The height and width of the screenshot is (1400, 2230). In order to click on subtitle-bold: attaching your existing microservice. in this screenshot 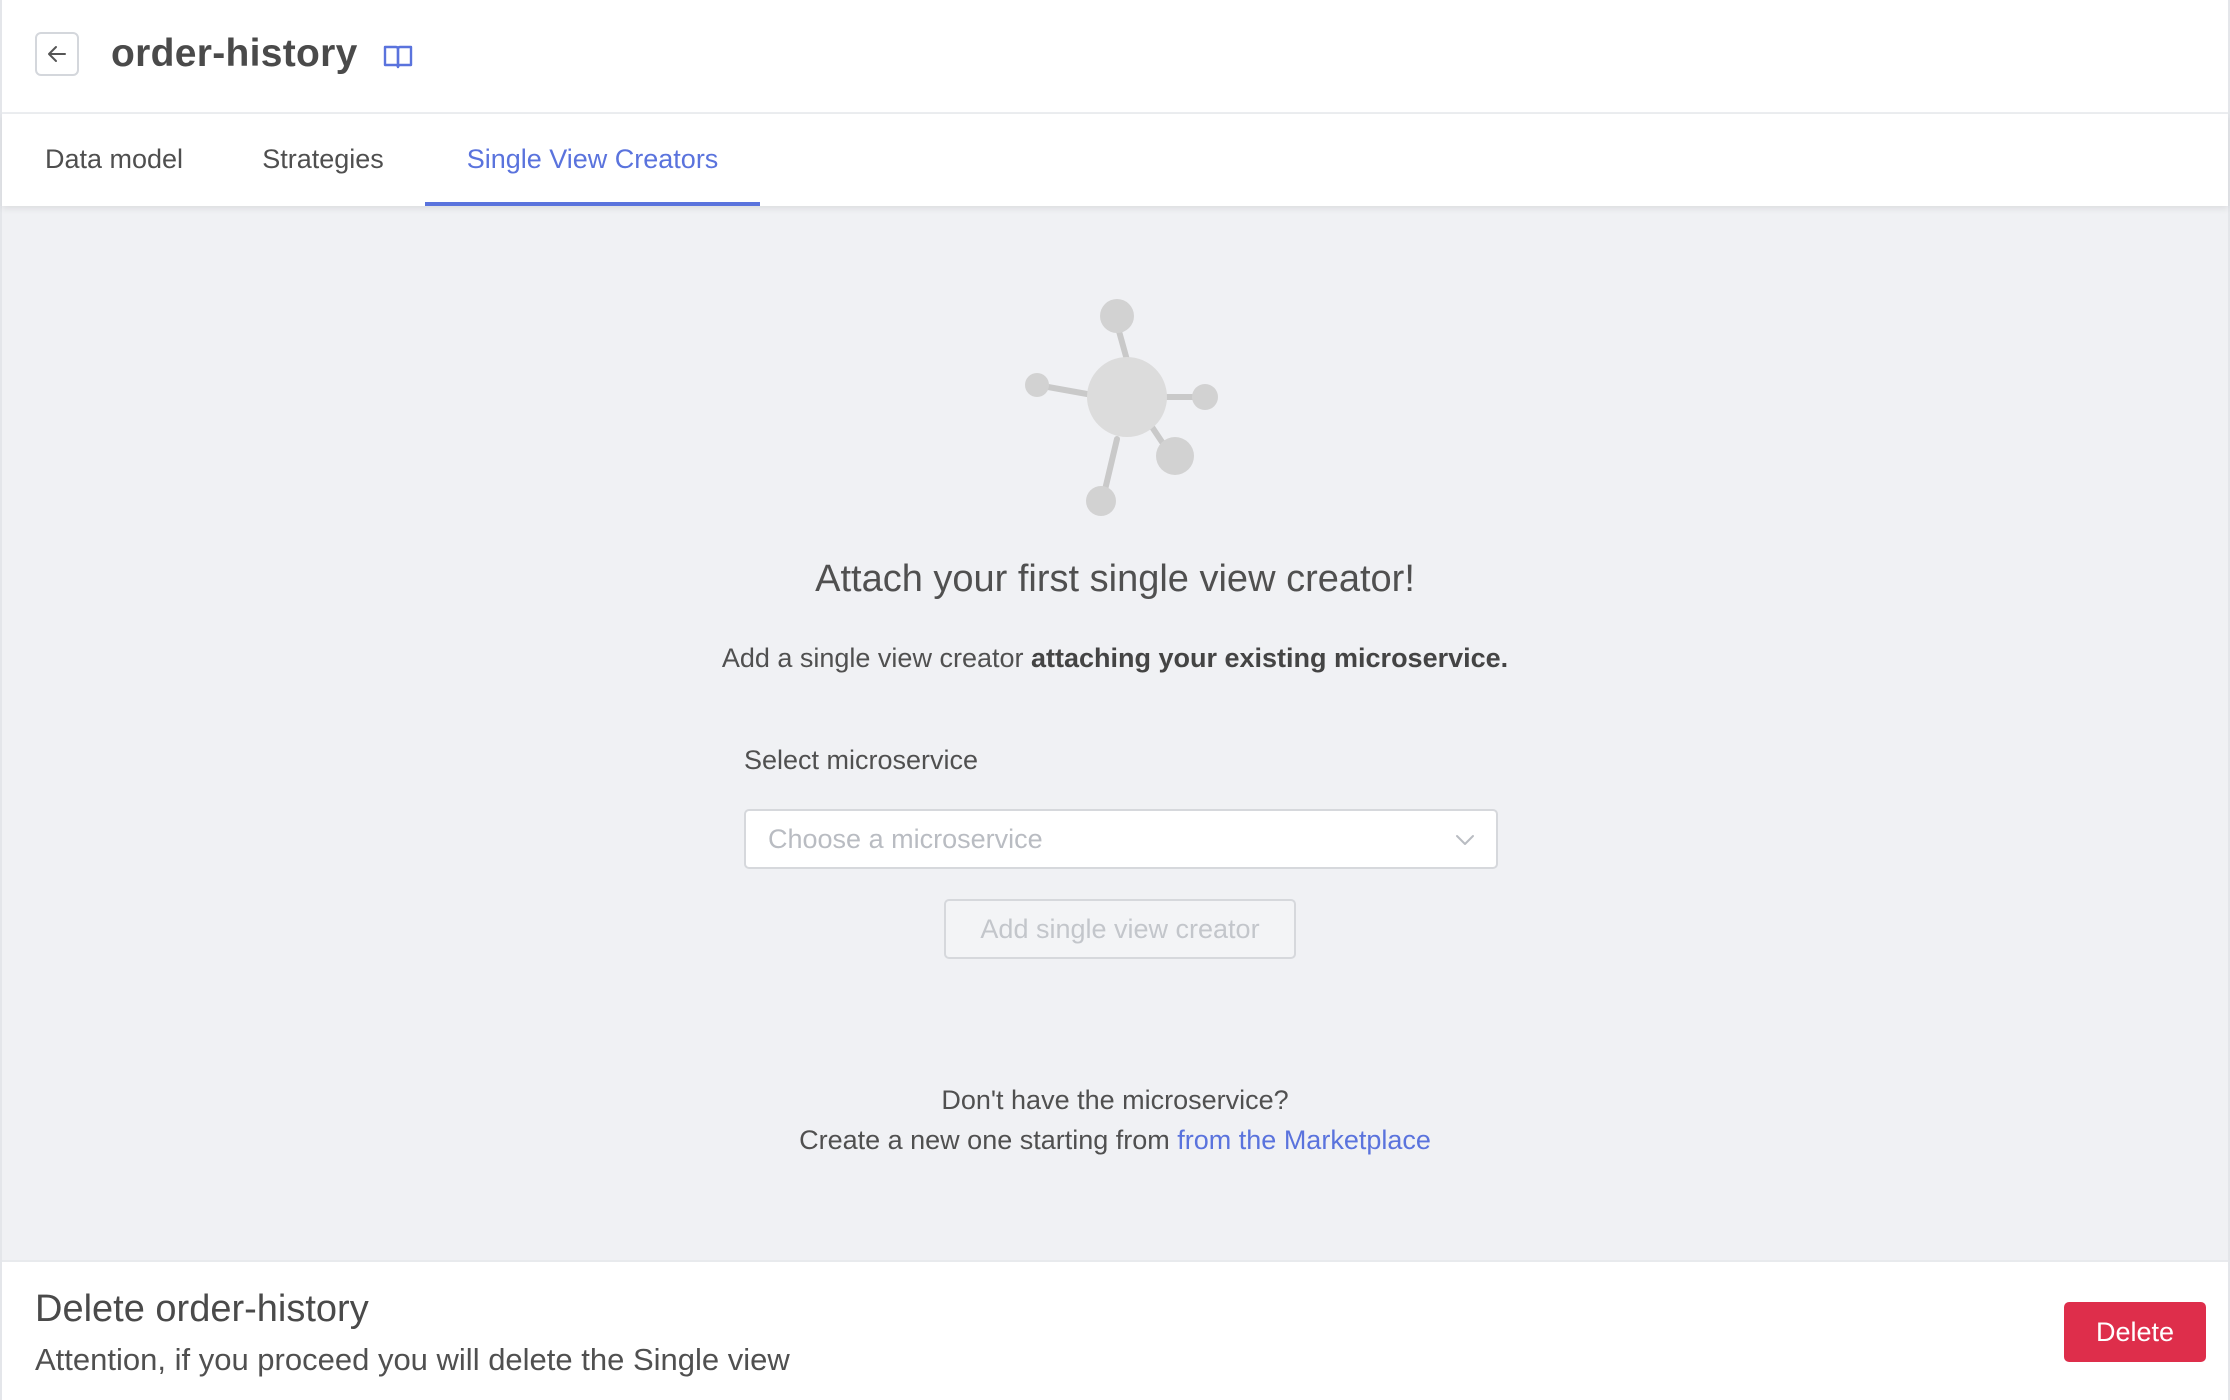, I will do `click(1269, 658)`.